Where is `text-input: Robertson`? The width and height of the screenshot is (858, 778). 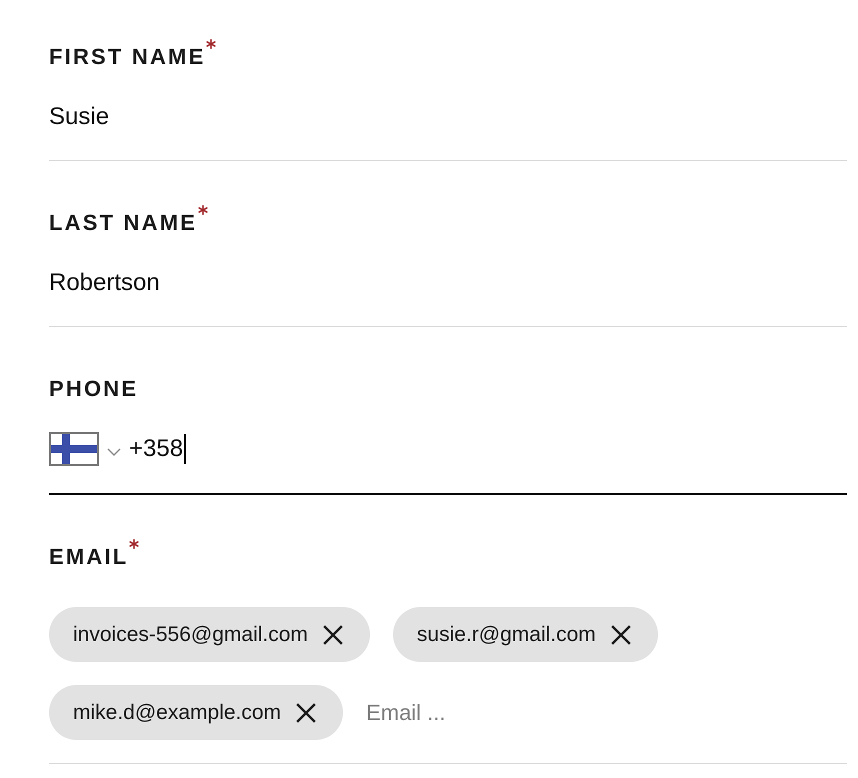 text-input: Robertson is located at coordinates (448, 283).